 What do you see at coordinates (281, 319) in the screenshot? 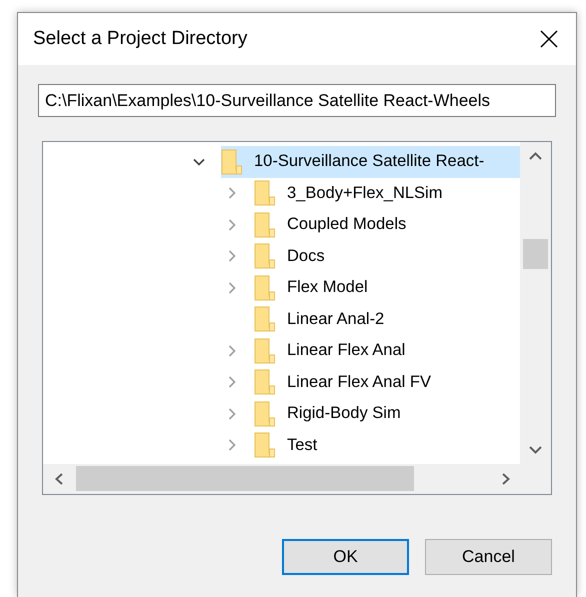
I see `folder-tree-item: Linear Anal-2` at bounding box center [281, 319].